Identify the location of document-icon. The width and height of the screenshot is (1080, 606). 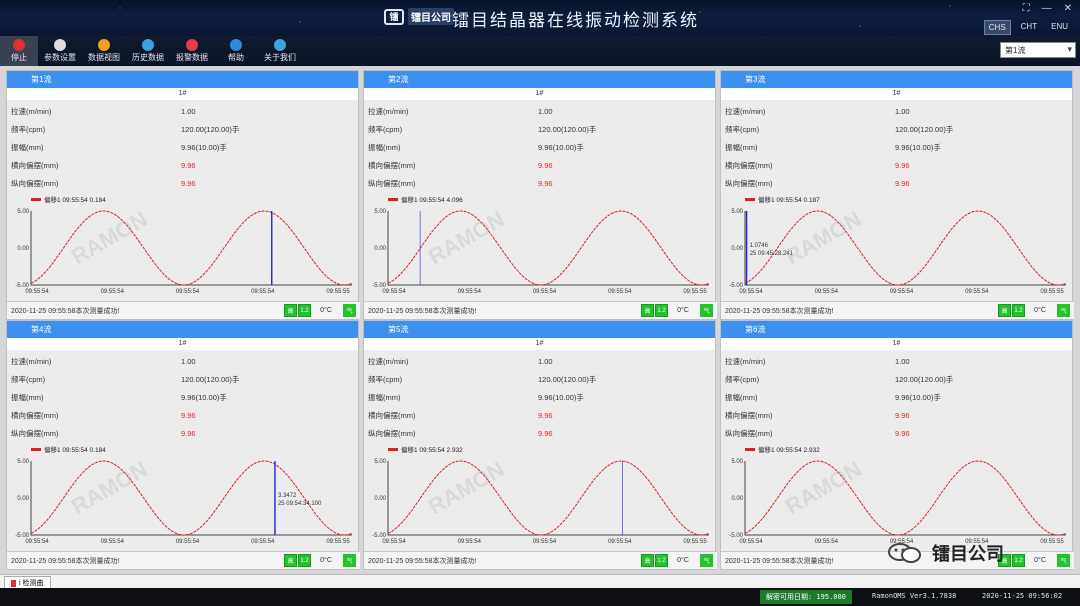
(13, 583).